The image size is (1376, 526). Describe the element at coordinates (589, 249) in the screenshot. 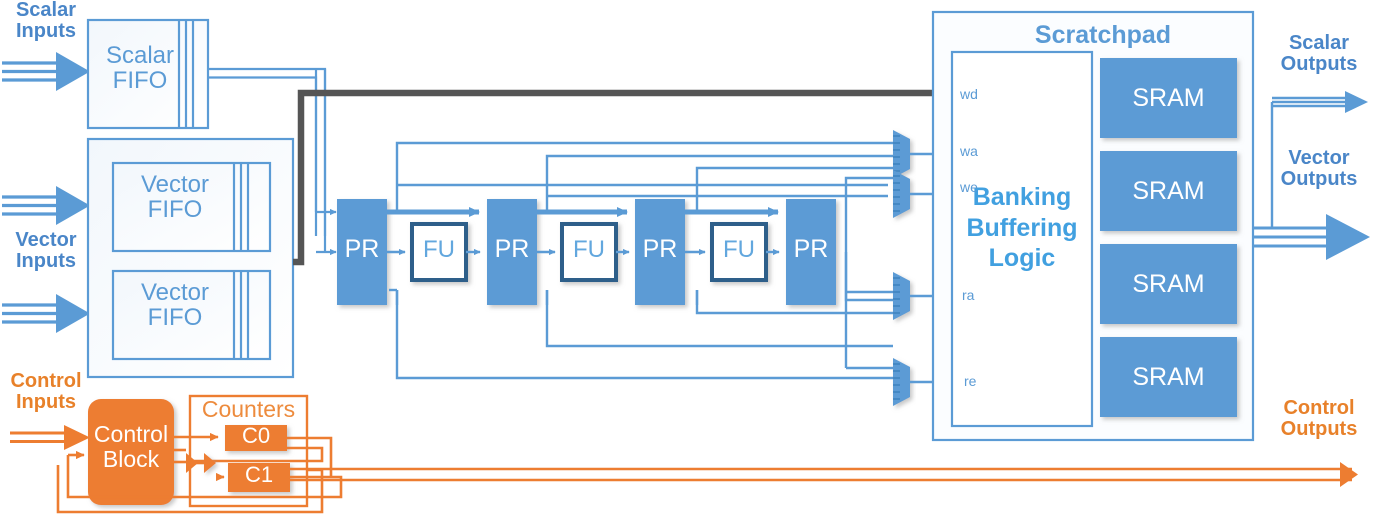

I see `fu-label-1: FU` at that location.